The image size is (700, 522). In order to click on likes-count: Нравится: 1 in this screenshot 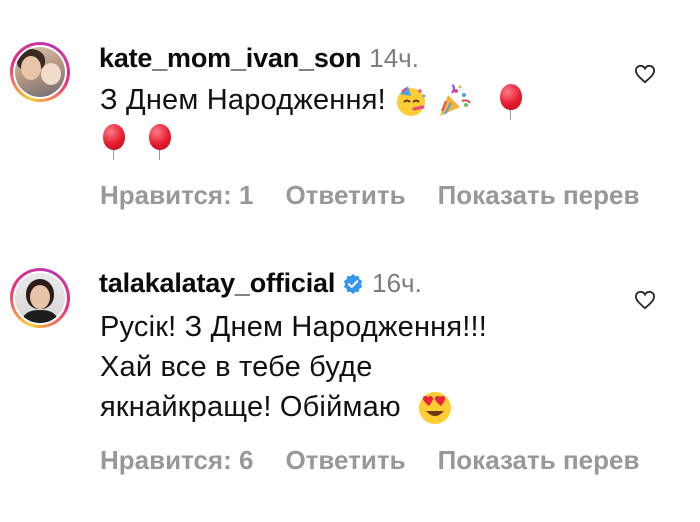, I will do `click(176, 195)`.